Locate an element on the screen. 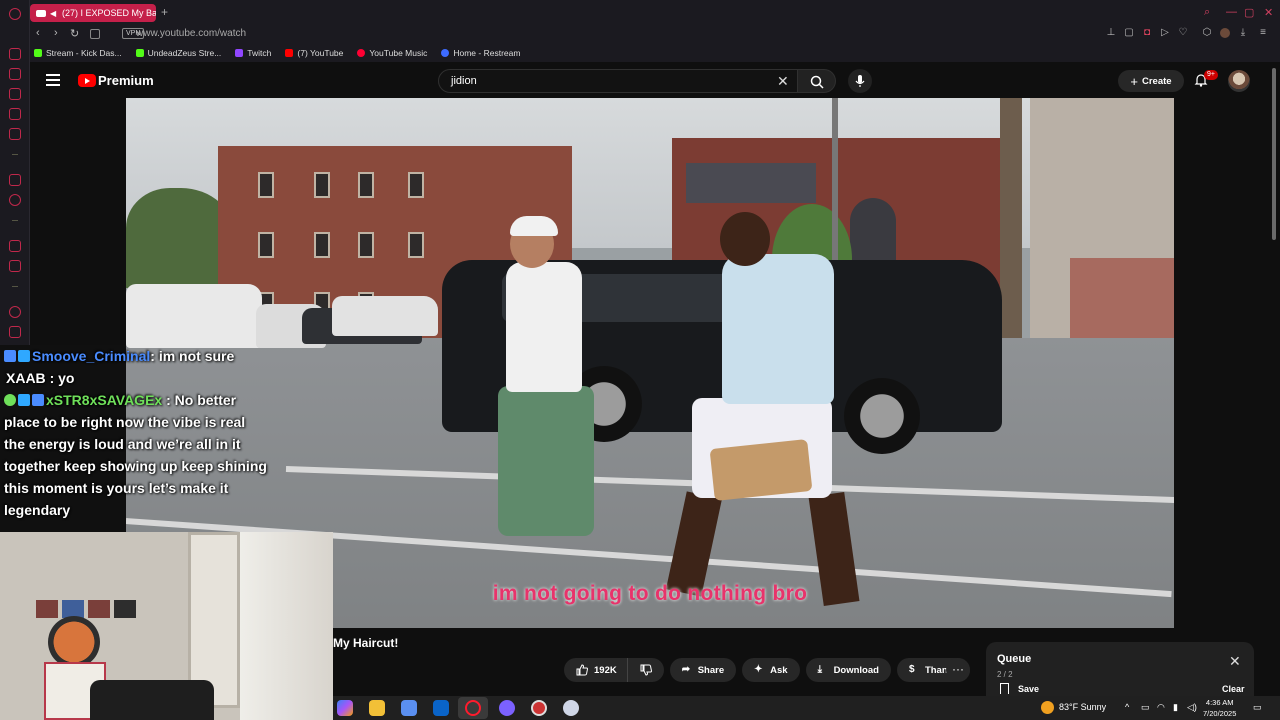  outlook-icon is located at coordinates (441, 708).